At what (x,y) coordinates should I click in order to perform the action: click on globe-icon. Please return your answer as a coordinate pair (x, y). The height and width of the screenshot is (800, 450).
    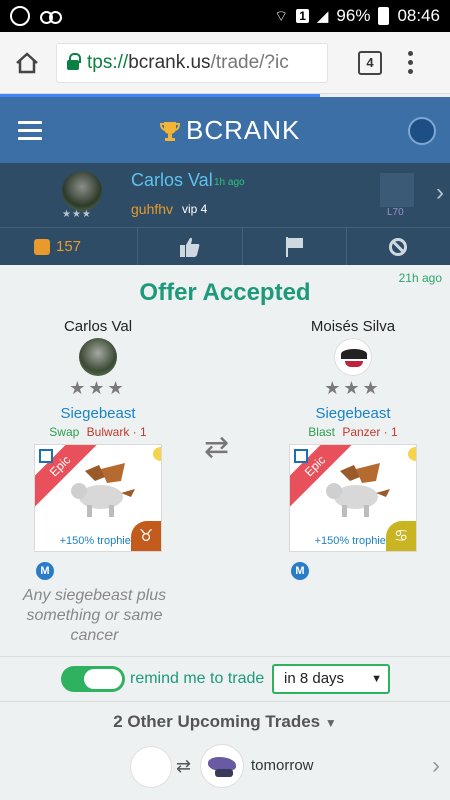
    Looking at the image, I should click on (422, 131).